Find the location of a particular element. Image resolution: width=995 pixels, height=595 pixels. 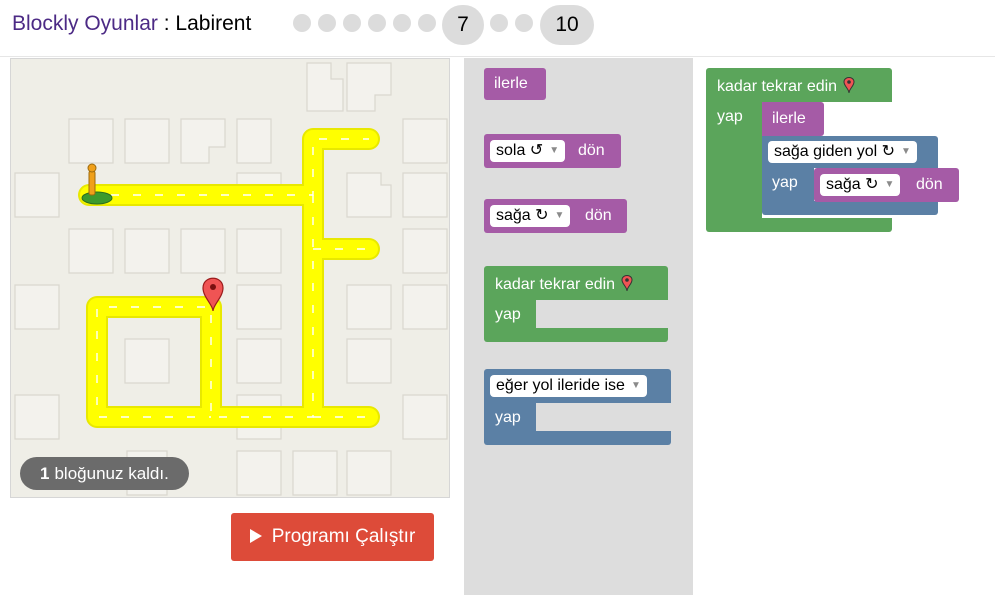

header: Blockly Oyunlar : Labirent 7 10 is located at coordinates (497, 28).